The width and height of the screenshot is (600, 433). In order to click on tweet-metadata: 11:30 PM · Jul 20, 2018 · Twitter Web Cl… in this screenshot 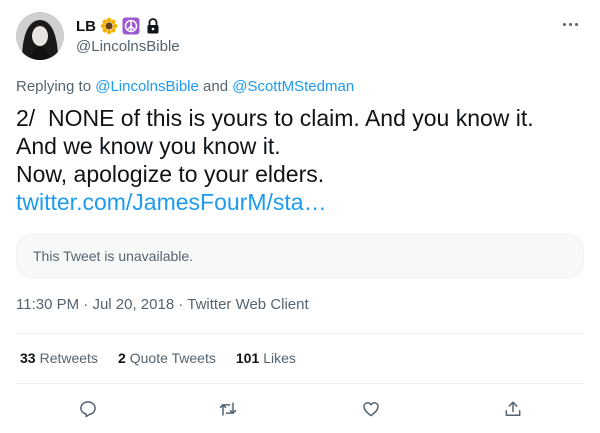, I will do `click(162, 304)`.